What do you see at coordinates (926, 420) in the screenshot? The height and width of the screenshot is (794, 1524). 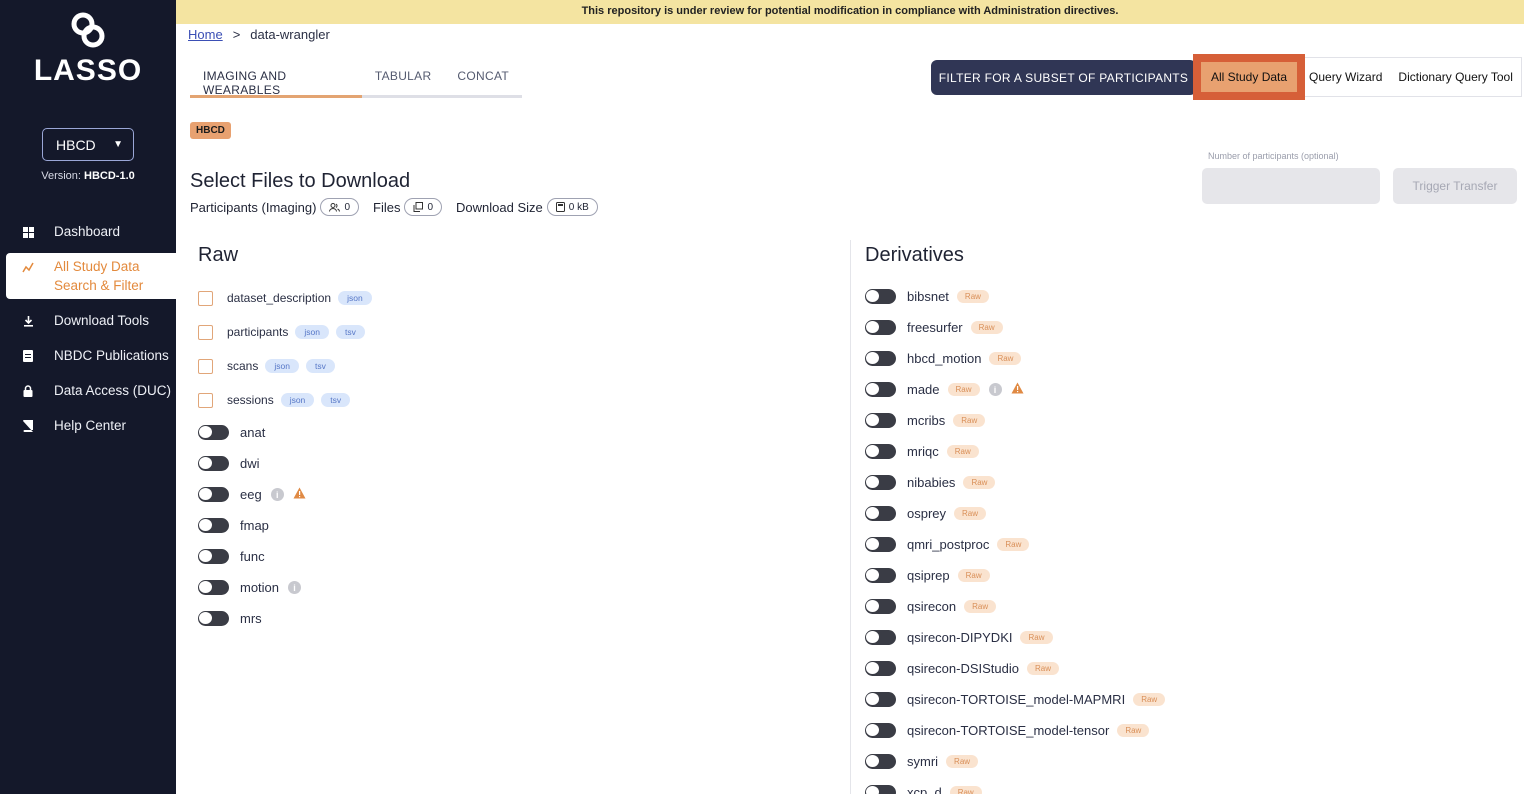 I see `toggle-label: mcribs` at bounding box center [926, 420].